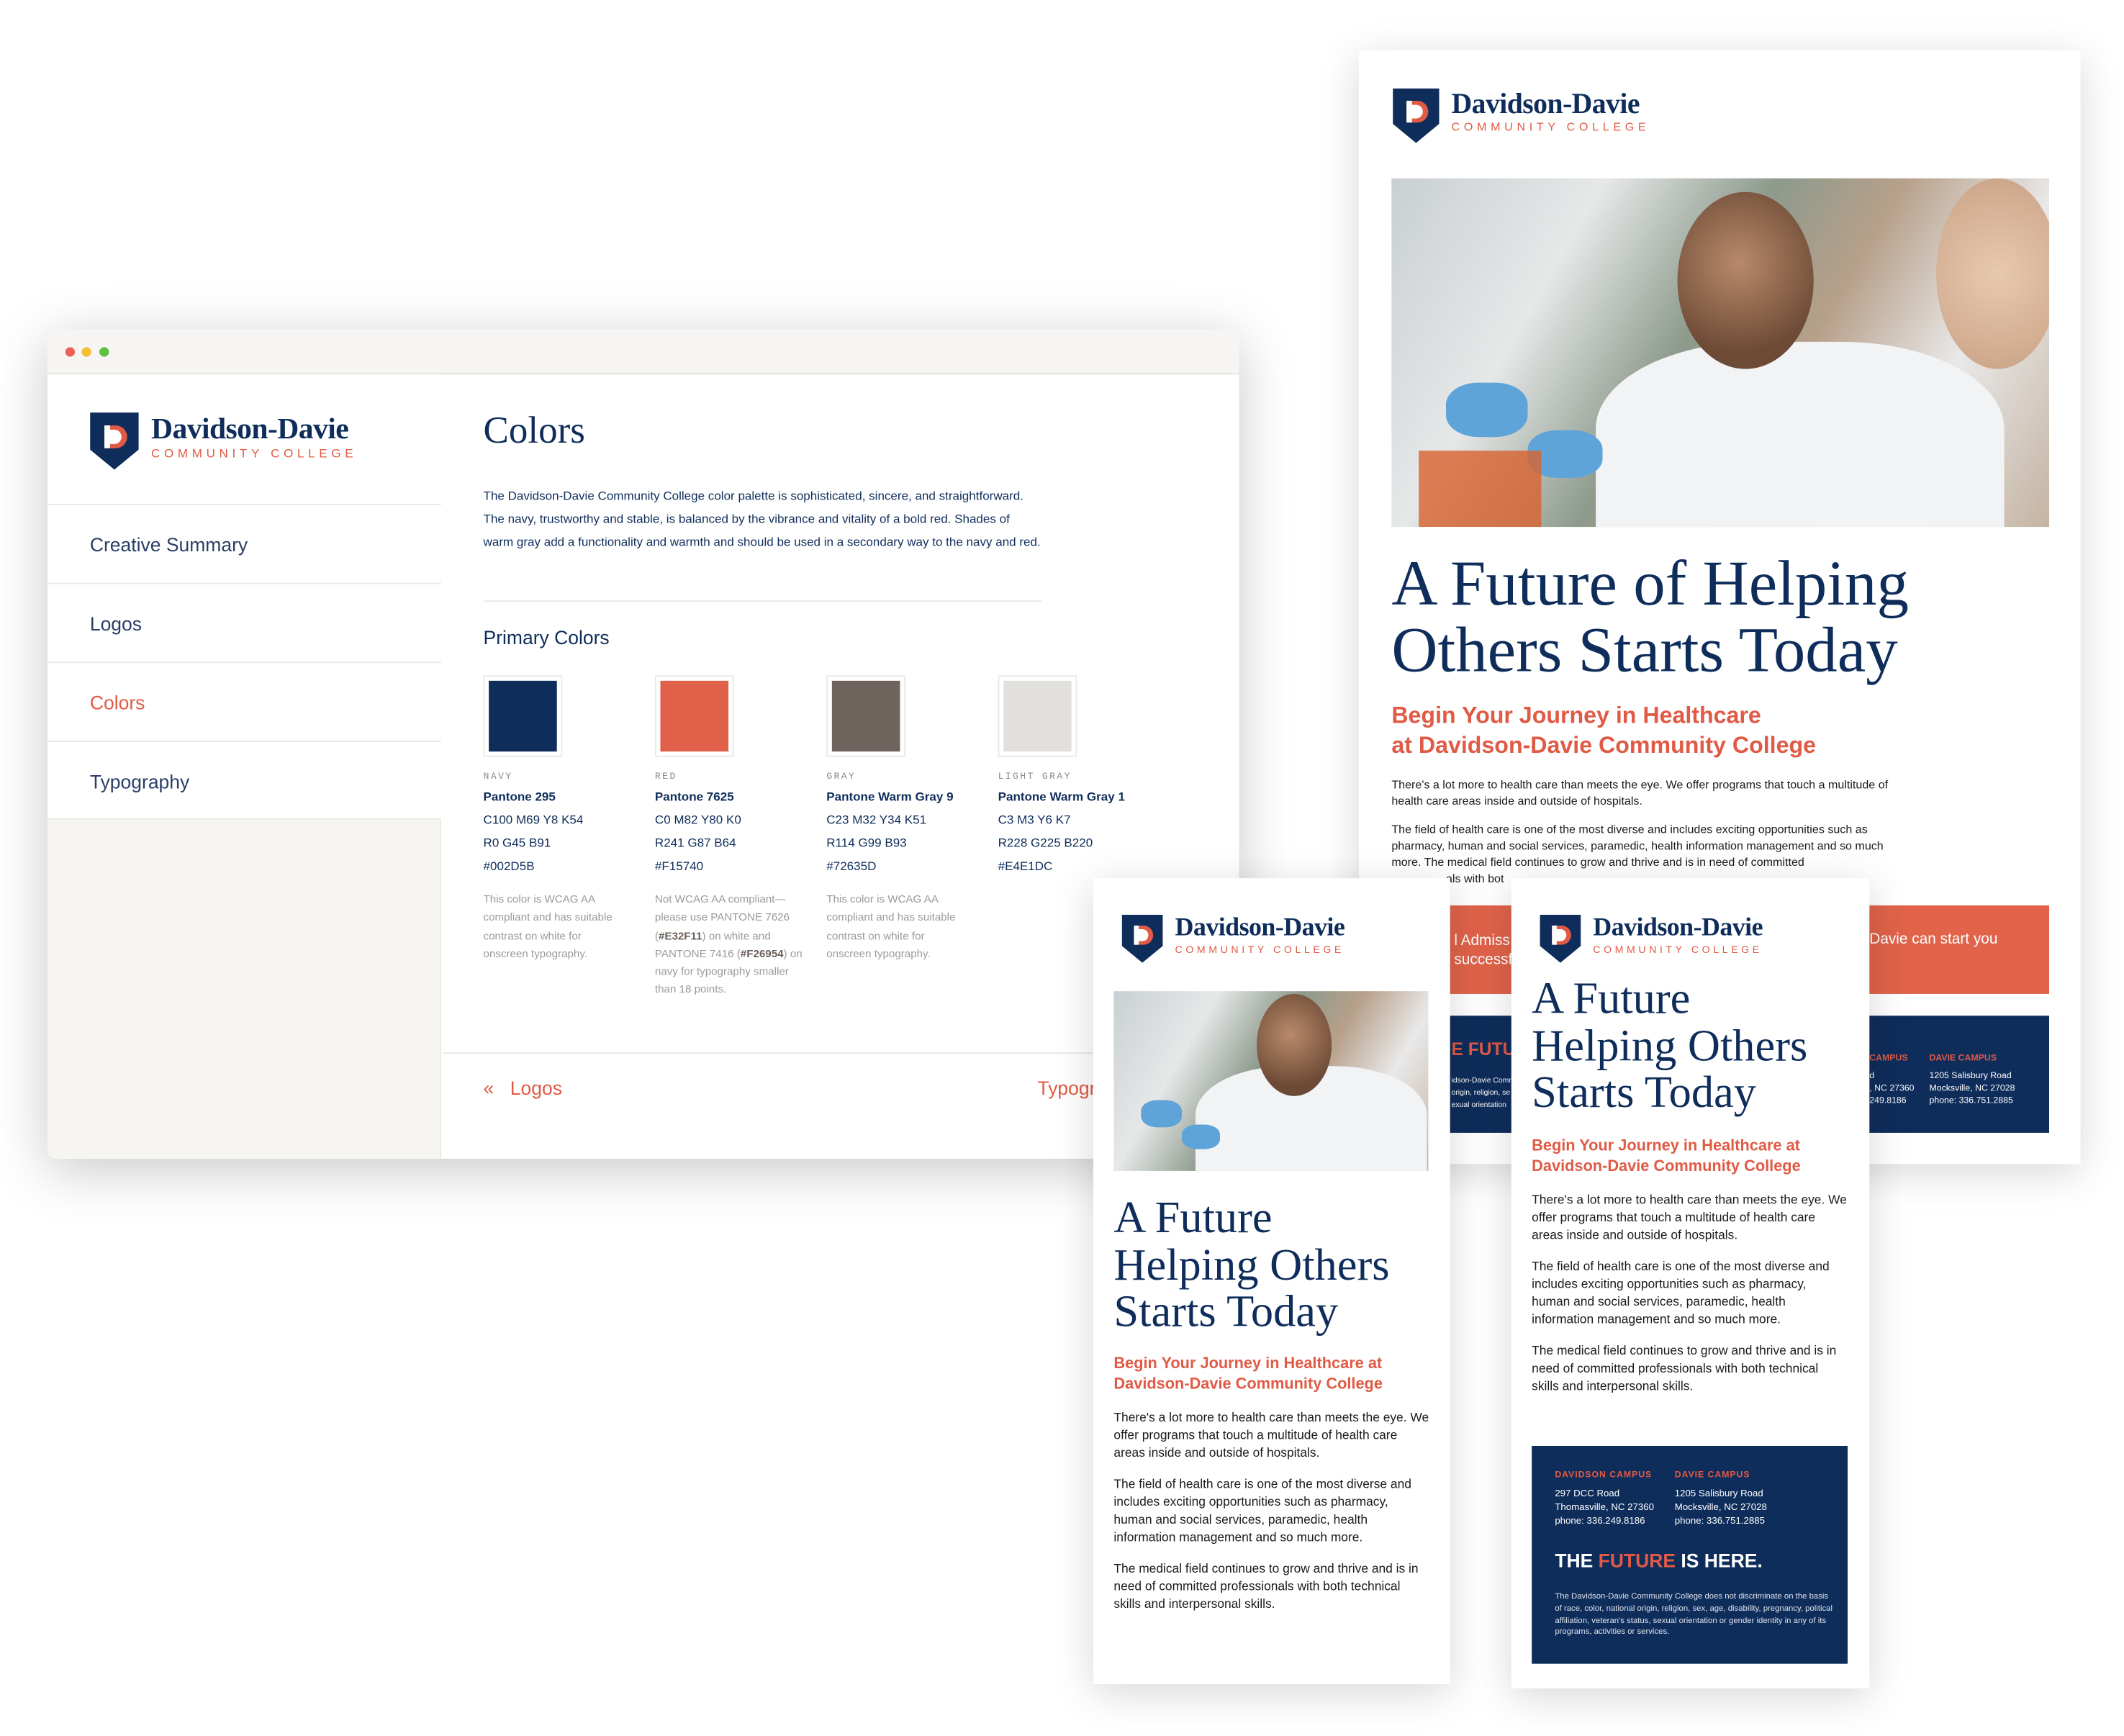  What do you see at coordinates (1712, 1475) in the screenshot?
I see `campus-title: DAVIE CAMPUS` at bounding box center [1712, 1475].